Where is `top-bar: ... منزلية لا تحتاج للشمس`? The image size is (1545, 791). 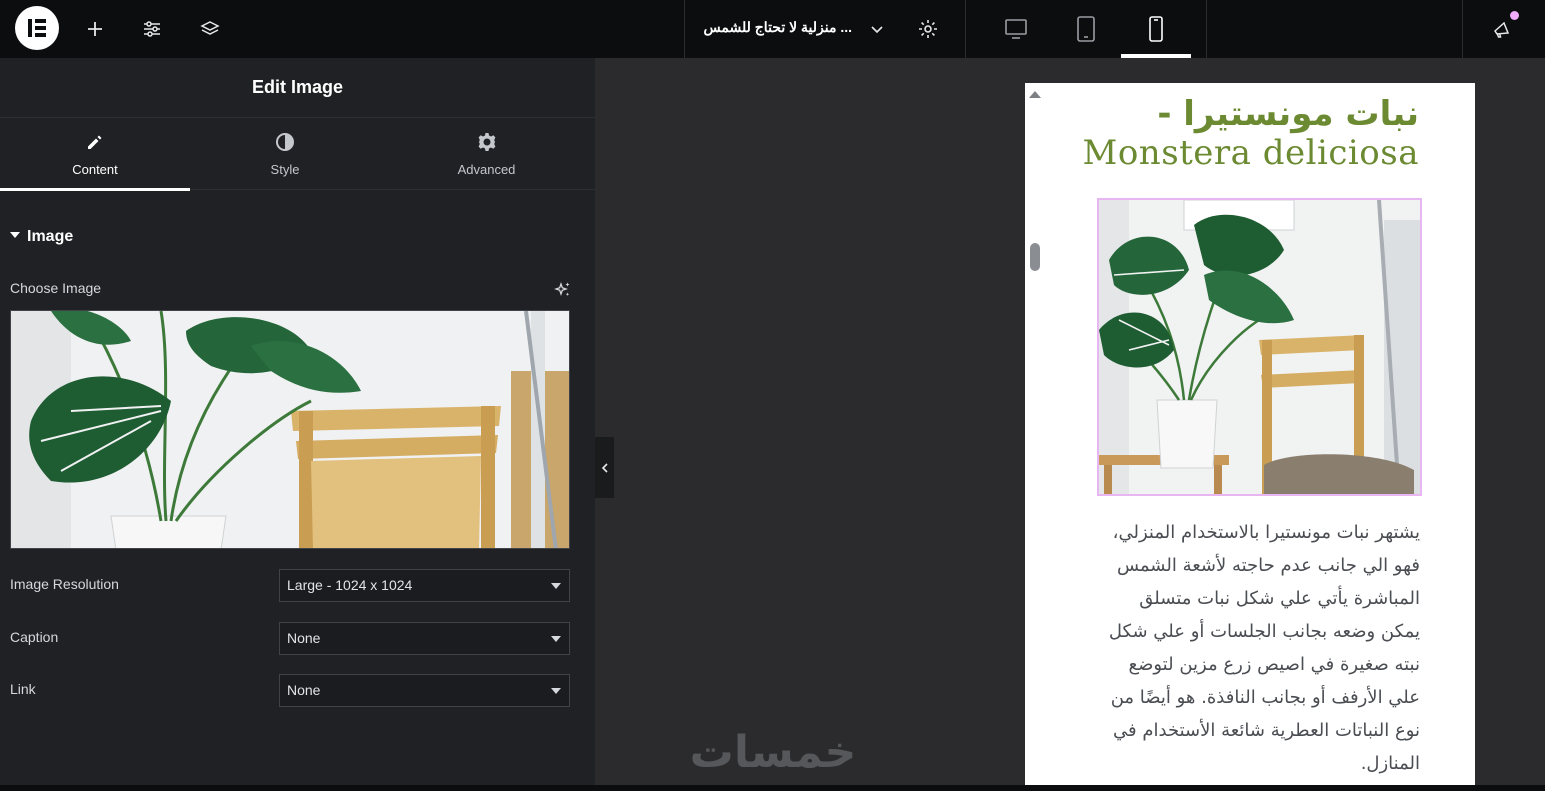 top-bar: ... منزلية لا تحتاج للشمس is located at coordinates (772, 29).